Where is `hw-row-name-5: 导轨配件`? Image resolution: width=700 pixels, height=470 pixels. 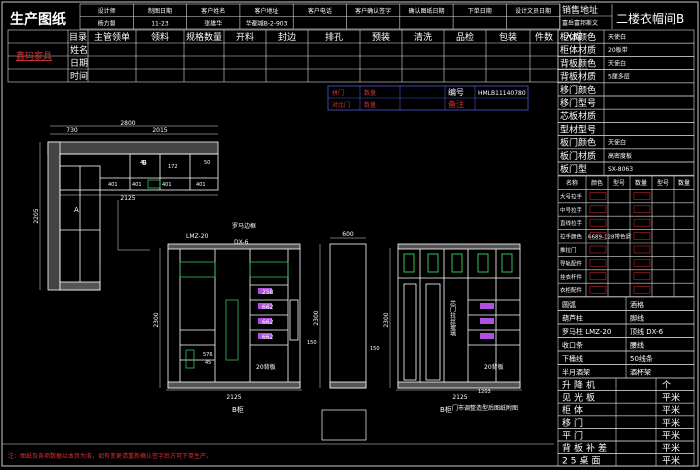 hw-row-name-5: 导轨配件 is located at coordinates (571, 263).